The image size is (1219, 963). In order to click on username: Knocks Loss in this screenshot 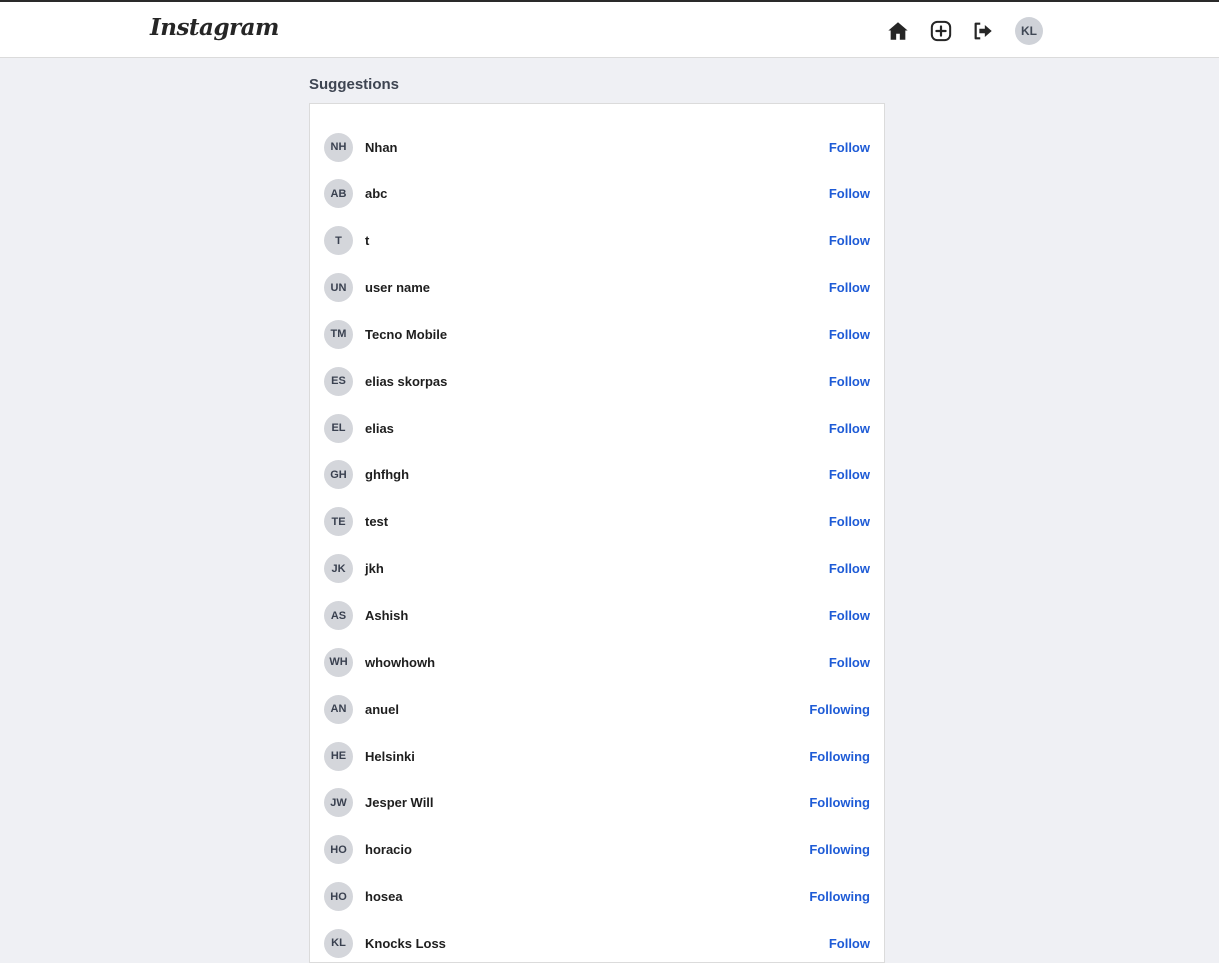, I will do `click(597, 943)`.